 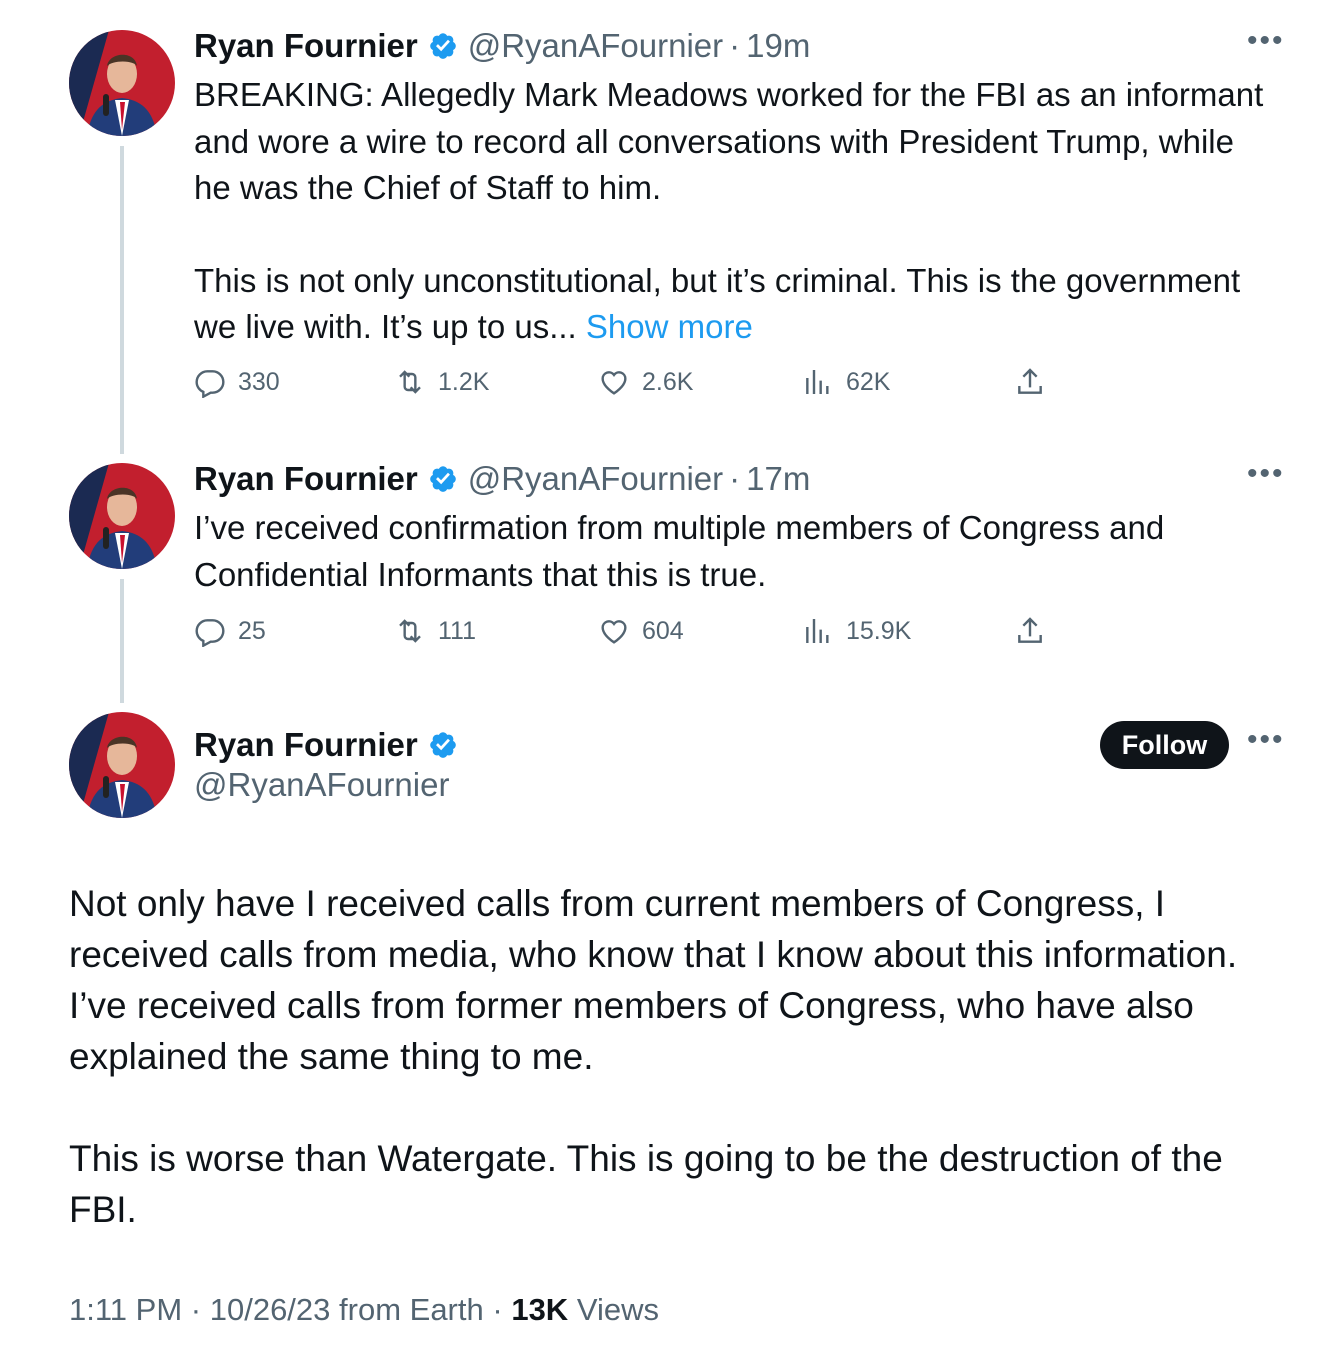 What do you see at coordinates (457, 630) in the screenshot?
I see `retweet-count: 111` at bounding box center [457, 630].